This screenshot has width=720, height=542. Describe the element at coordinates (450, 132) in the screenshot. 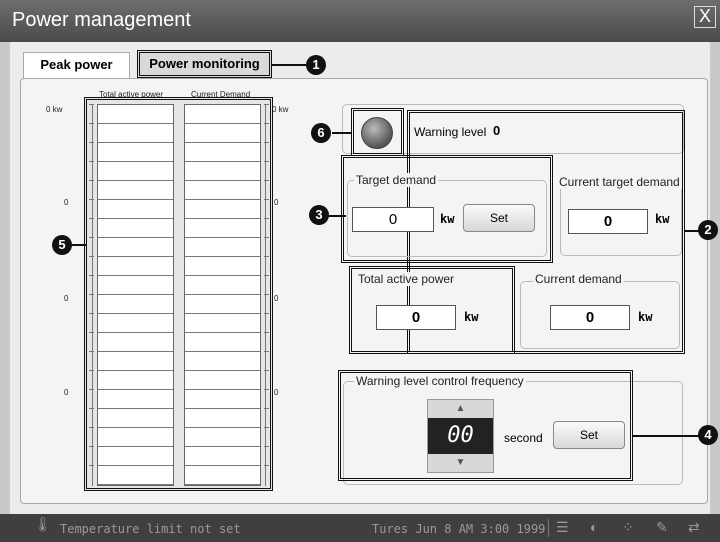

I see `warning-level-label: Warning level` at that location.